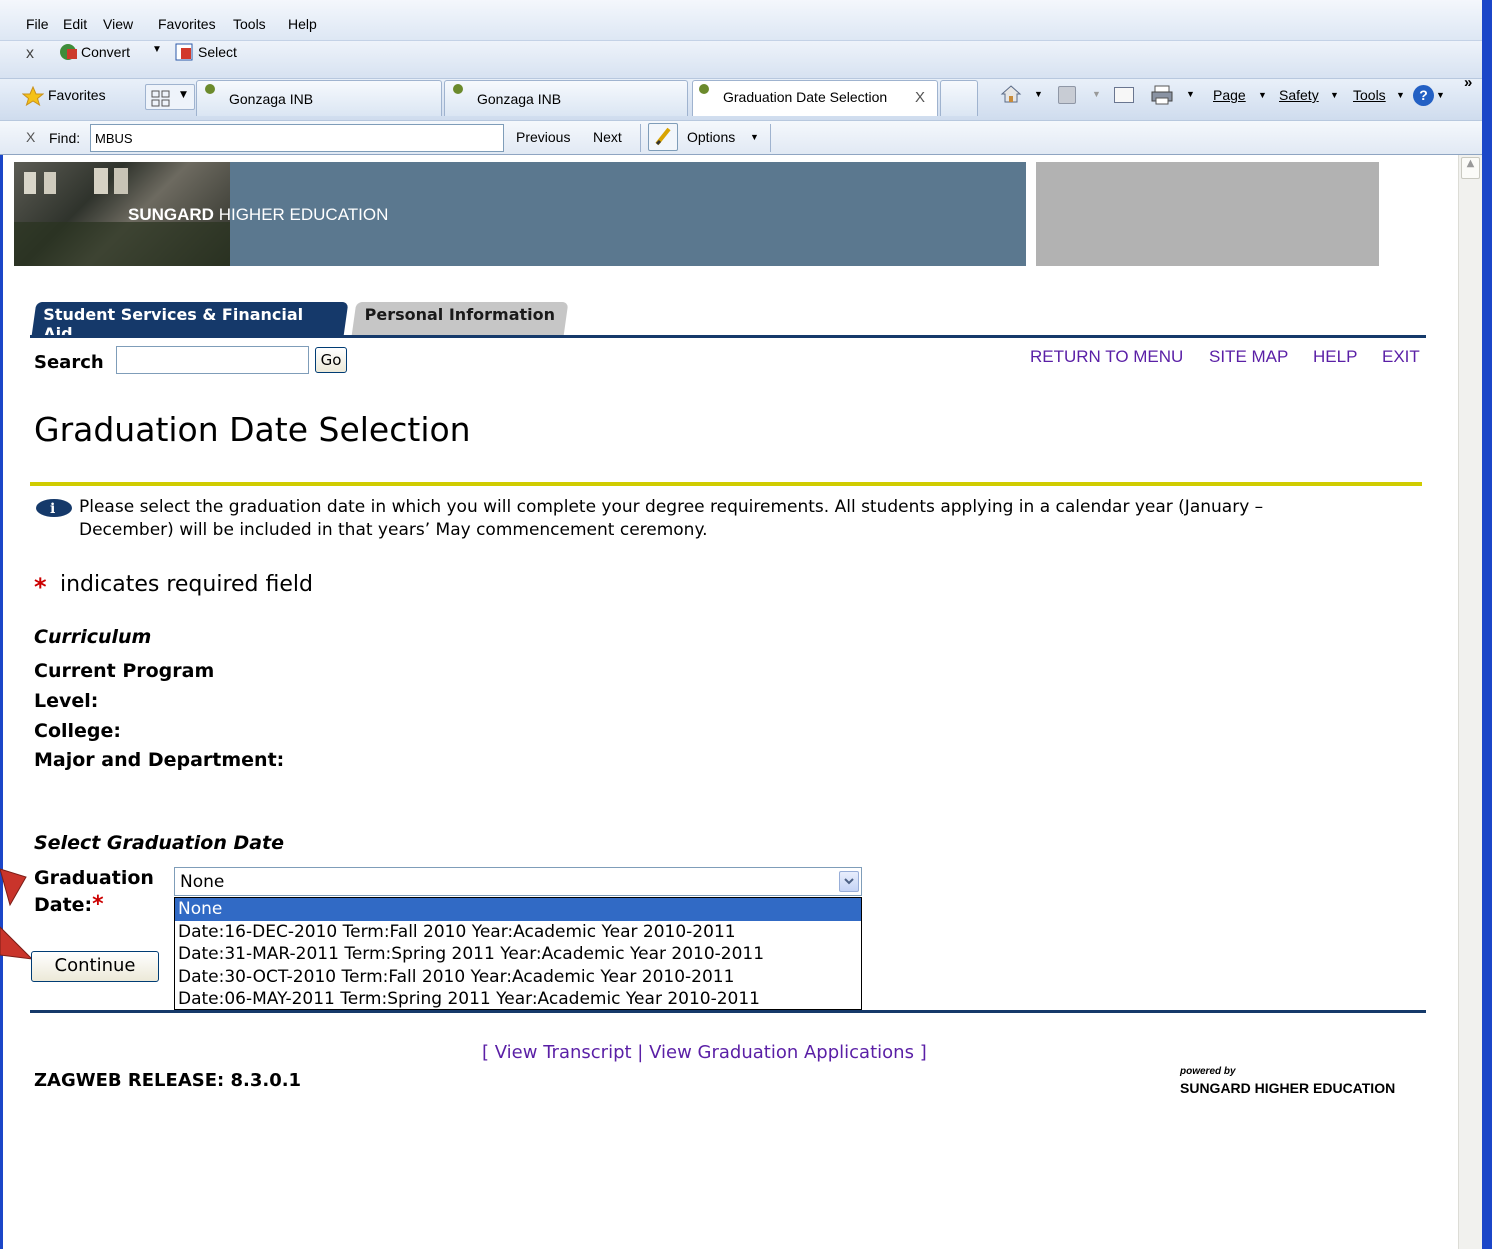  I want to click on help-icon: ?, so click(1423, 95).